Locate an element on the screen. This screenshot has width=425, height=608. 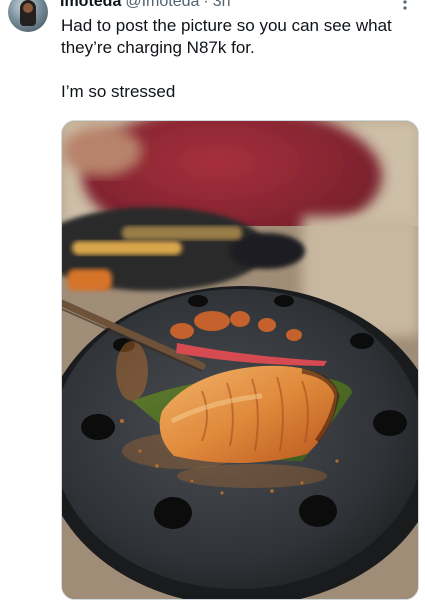
avatar is located at coordinates (28, 16).